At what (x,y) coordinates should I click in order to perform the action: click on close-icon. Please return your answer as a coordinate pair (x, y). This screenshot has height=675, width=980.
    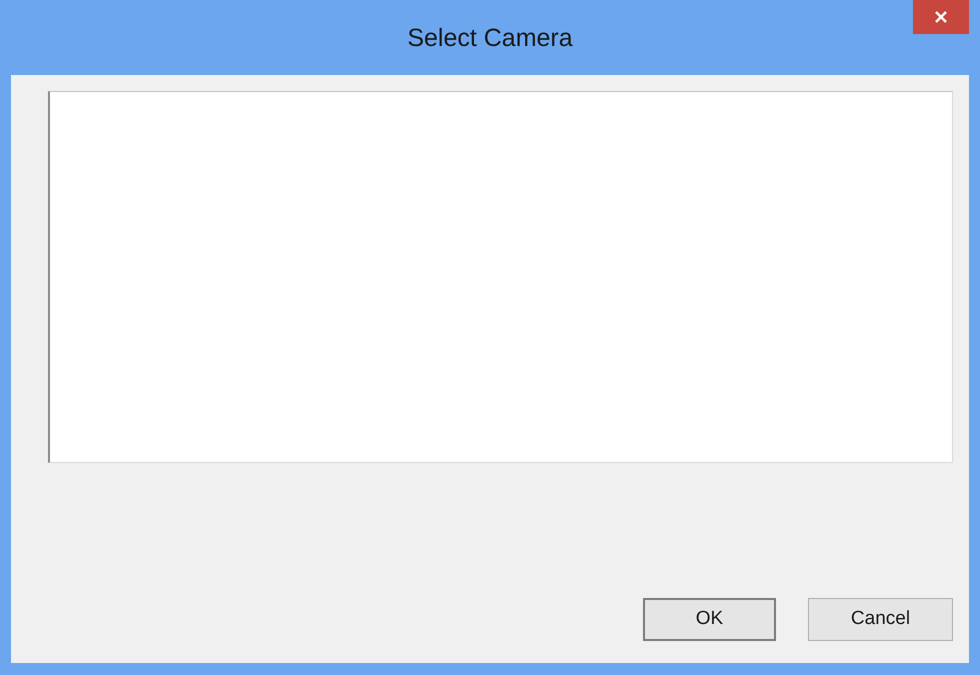
    Looking at the image, I should click on (941, 17).